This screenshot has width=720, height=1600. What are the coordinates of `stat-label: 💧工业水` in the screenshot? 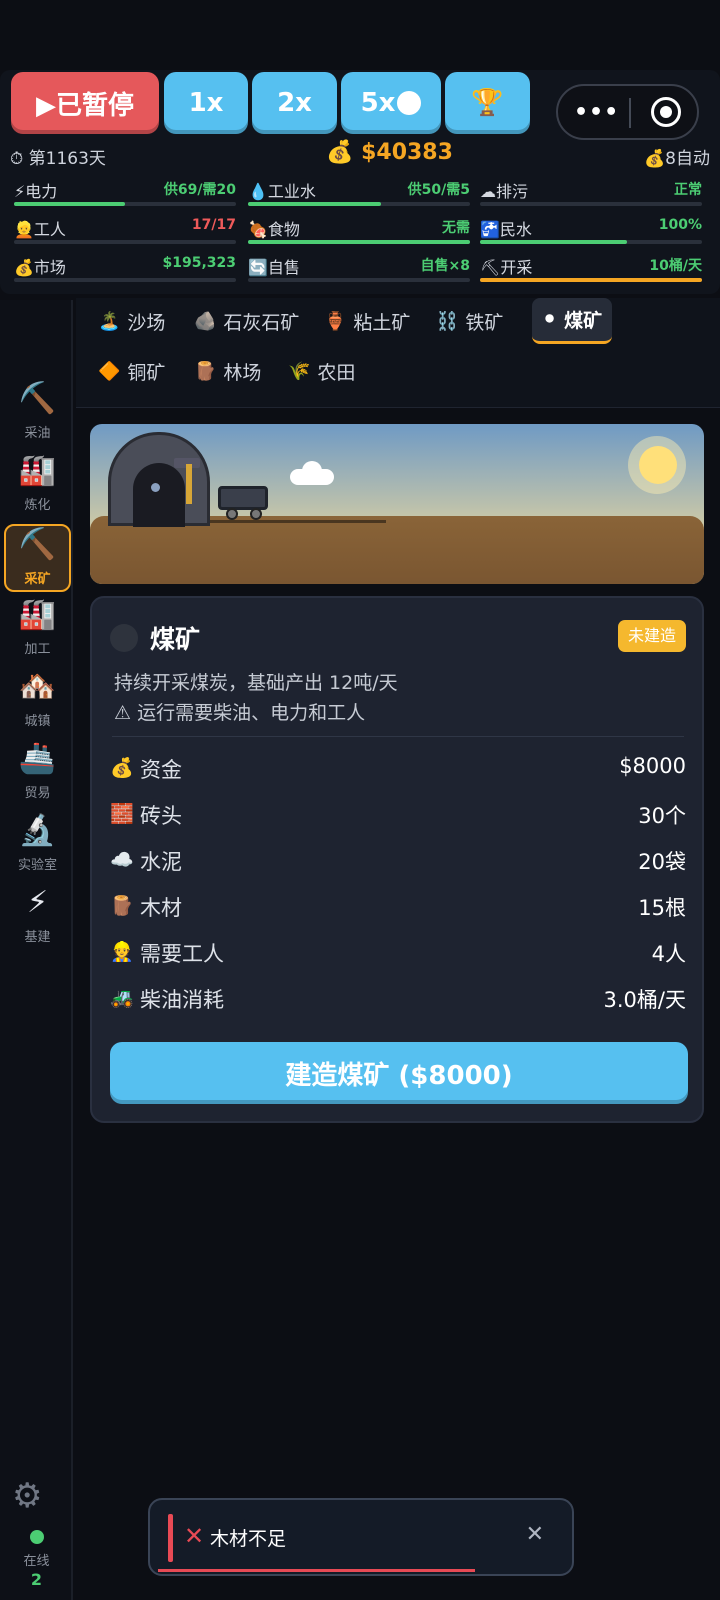 It's located at (282, 190).